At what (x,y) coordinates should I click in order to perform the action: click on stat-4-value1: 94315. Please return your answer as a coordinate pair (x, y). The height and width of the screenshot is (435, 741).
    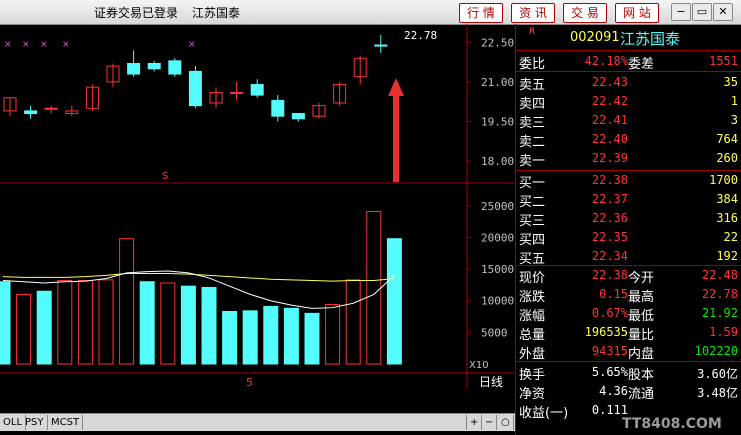
    Looking at the image, I should click on (609, 351).